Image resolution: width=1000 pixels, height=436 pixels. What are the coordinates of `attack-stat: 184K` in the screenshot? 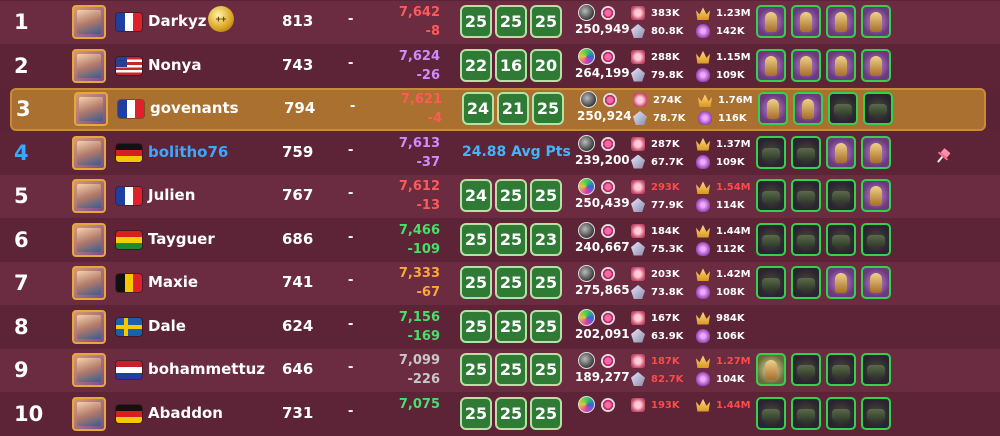 It's located at (665, 231).